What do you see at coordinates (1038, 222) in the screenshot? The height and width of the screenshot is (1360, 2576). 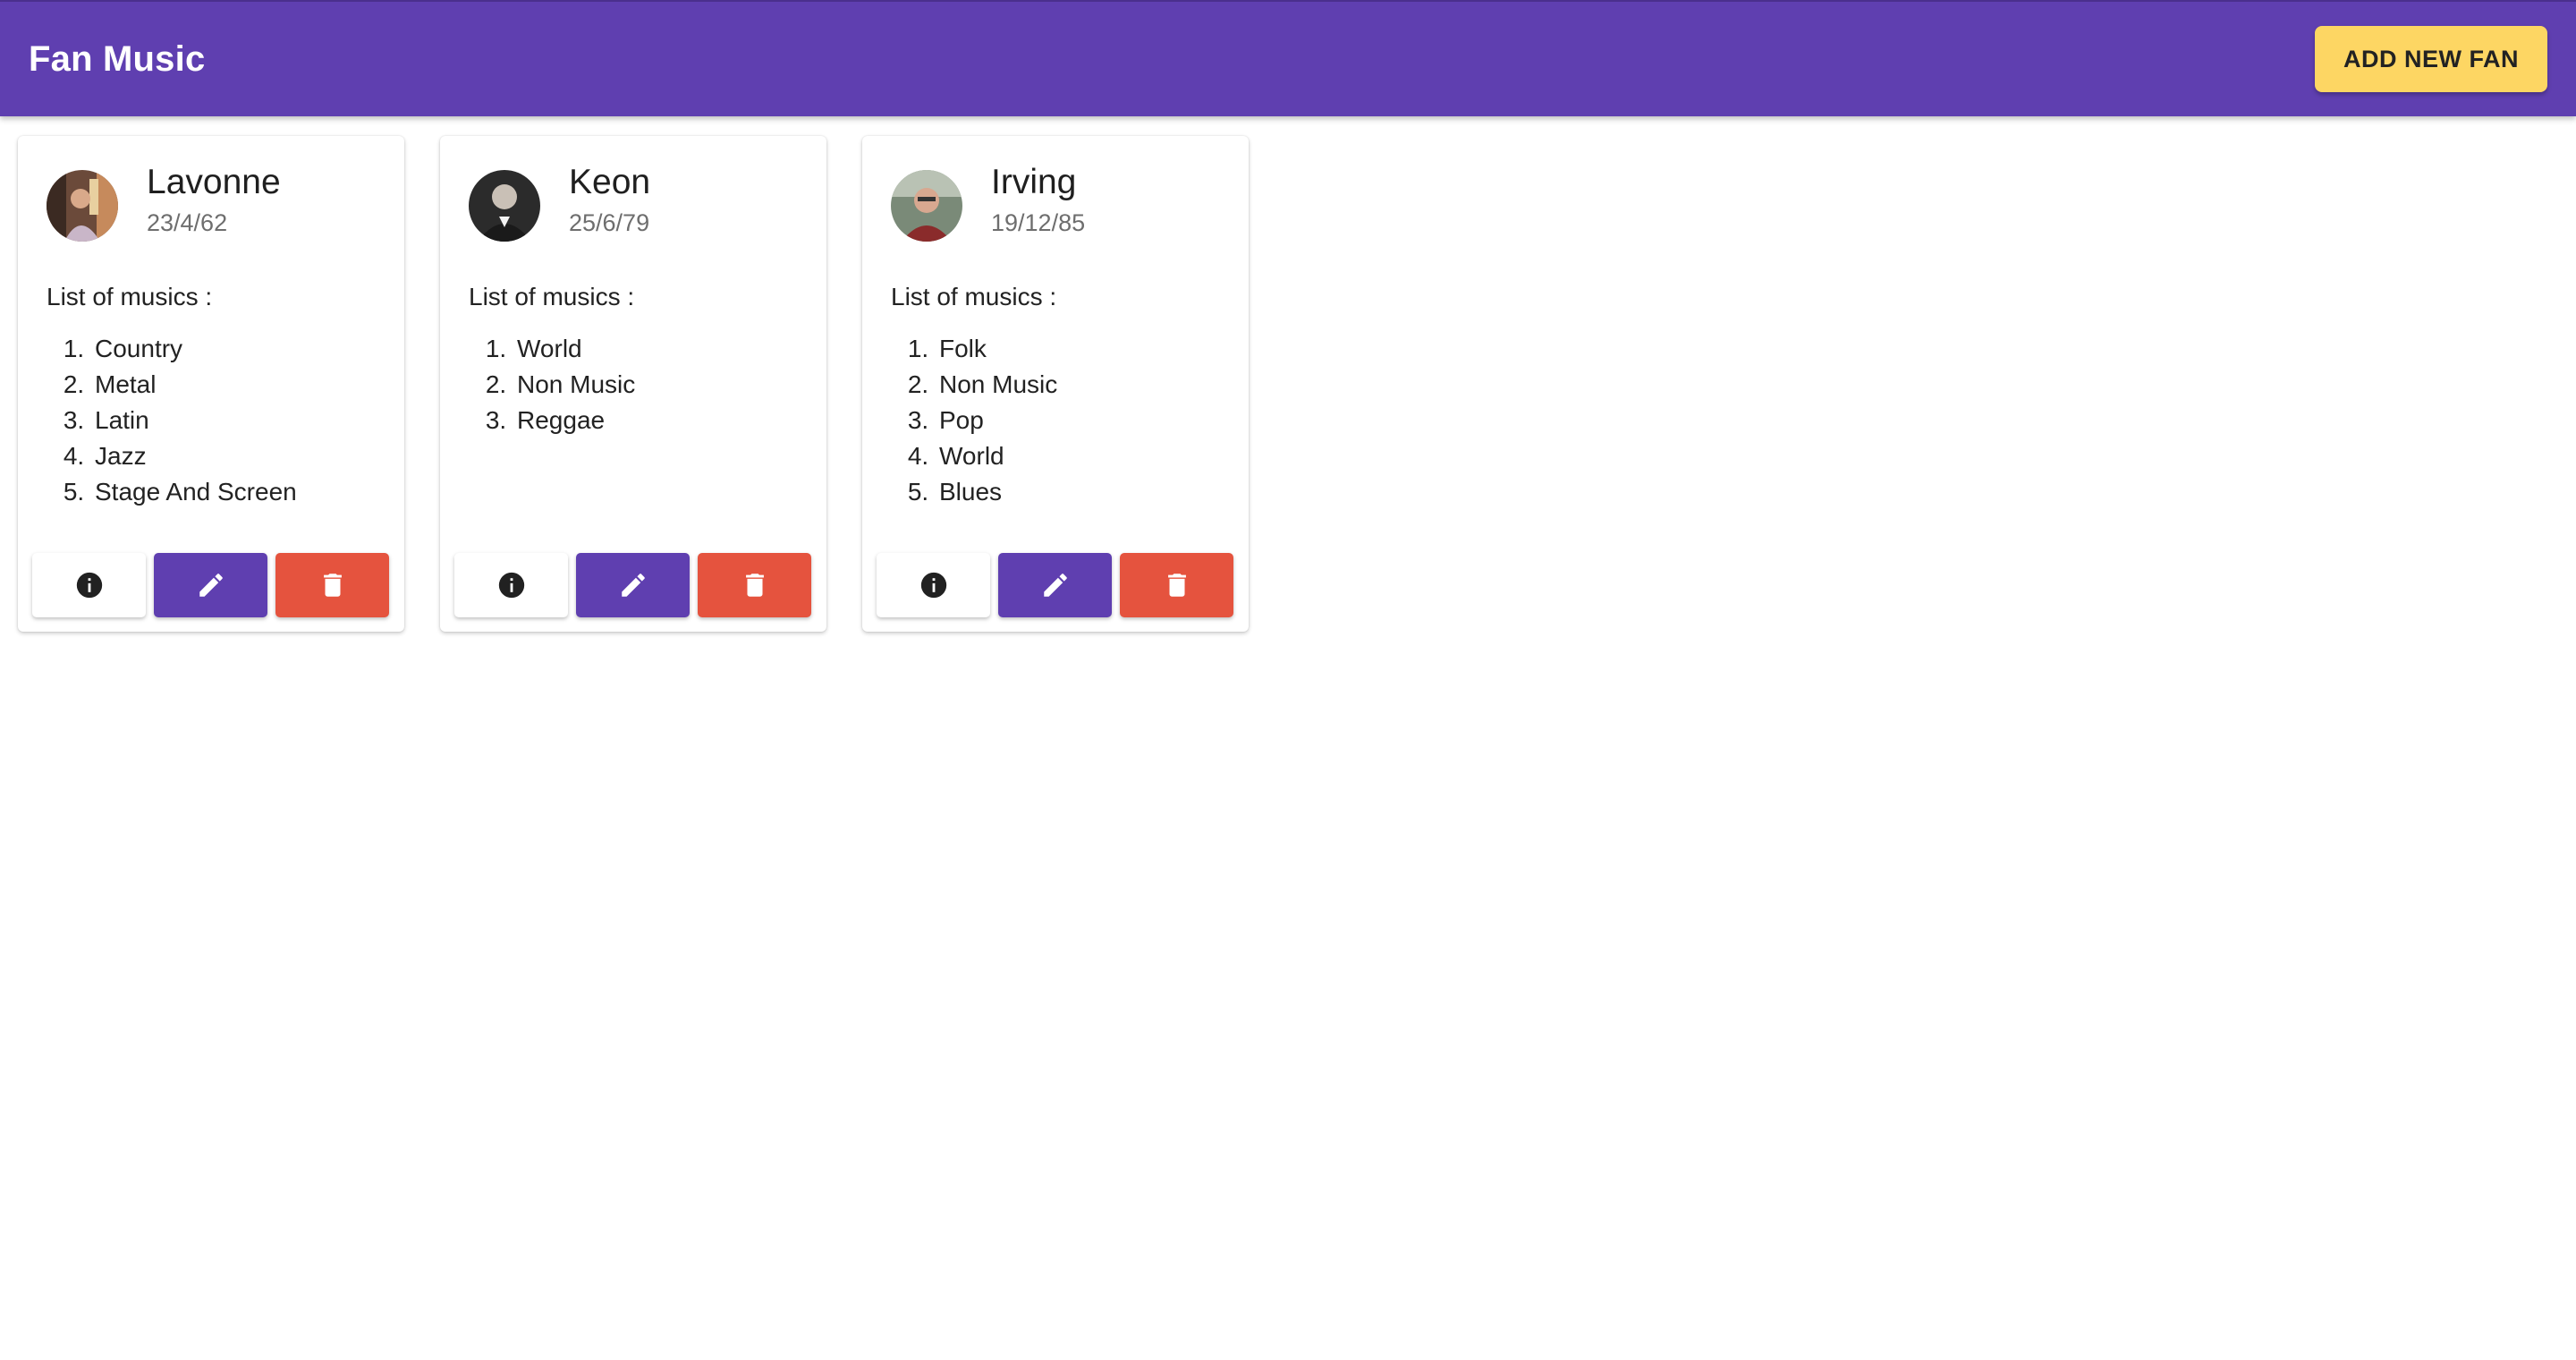 I see `fan-date: 19/12/85` at bounding box center [1038, 222].